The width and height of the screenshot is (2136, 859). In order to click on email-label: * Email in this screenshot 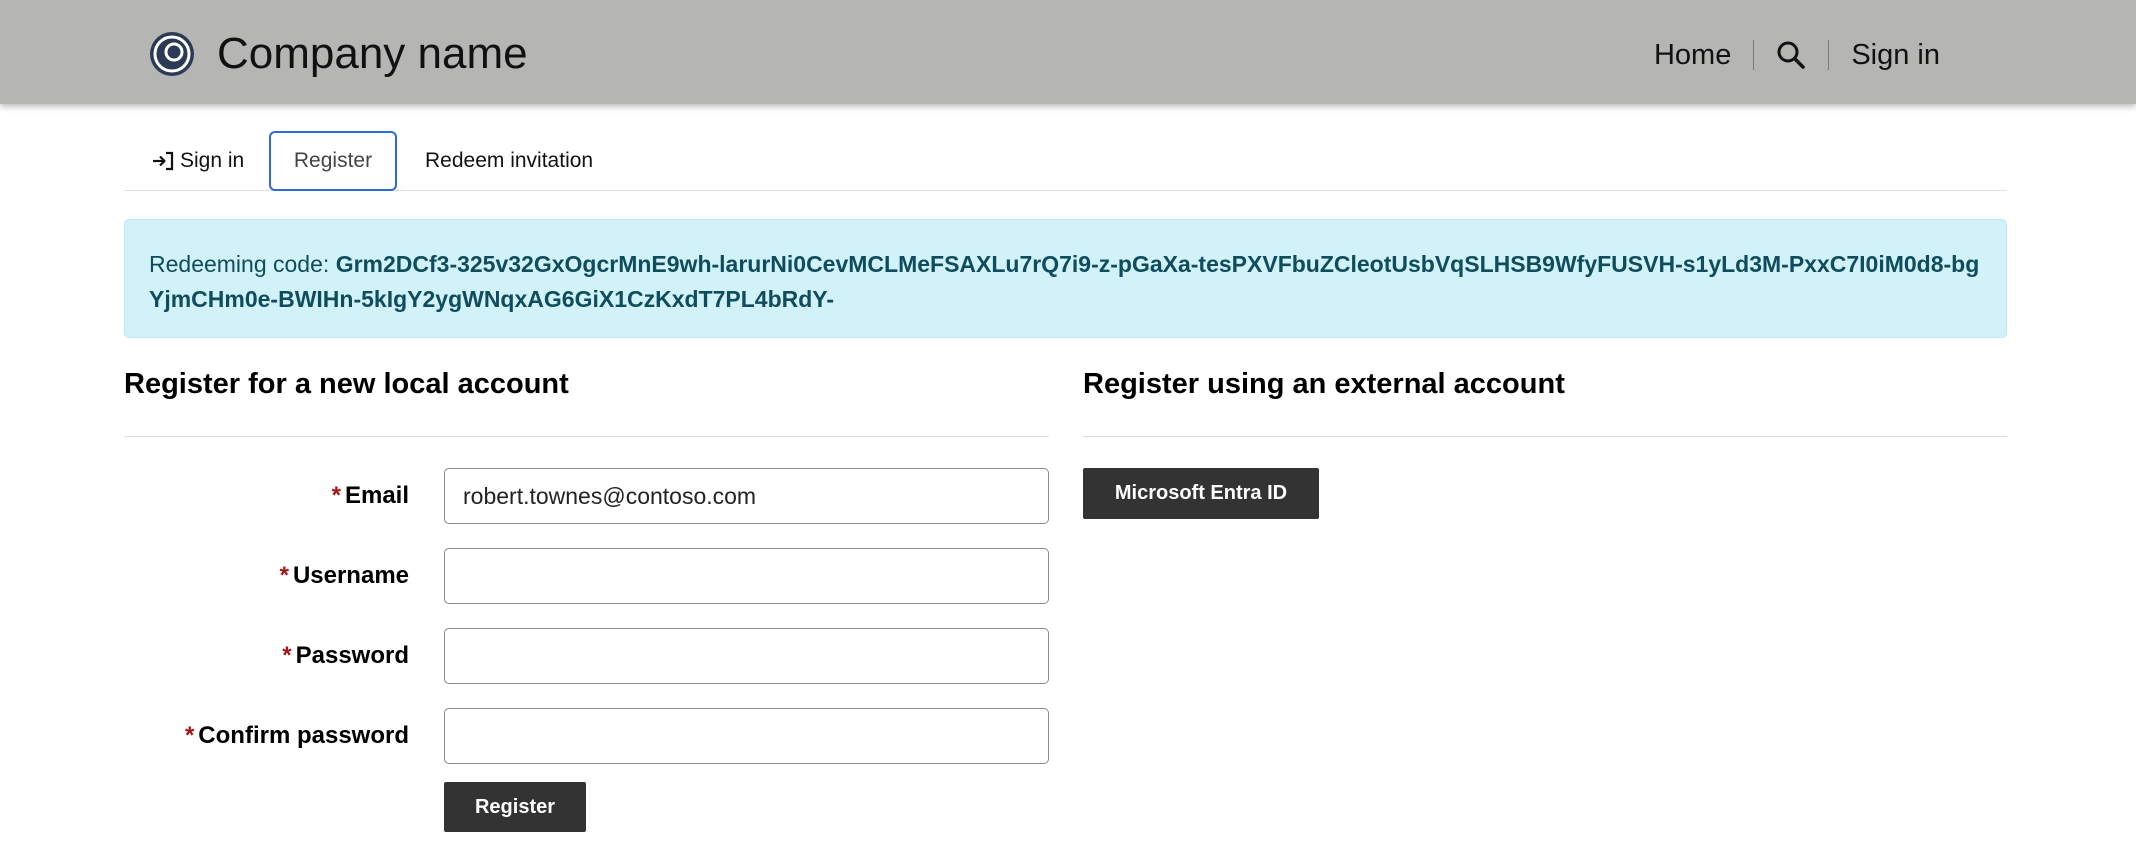, I will do `click(370, 495)`.